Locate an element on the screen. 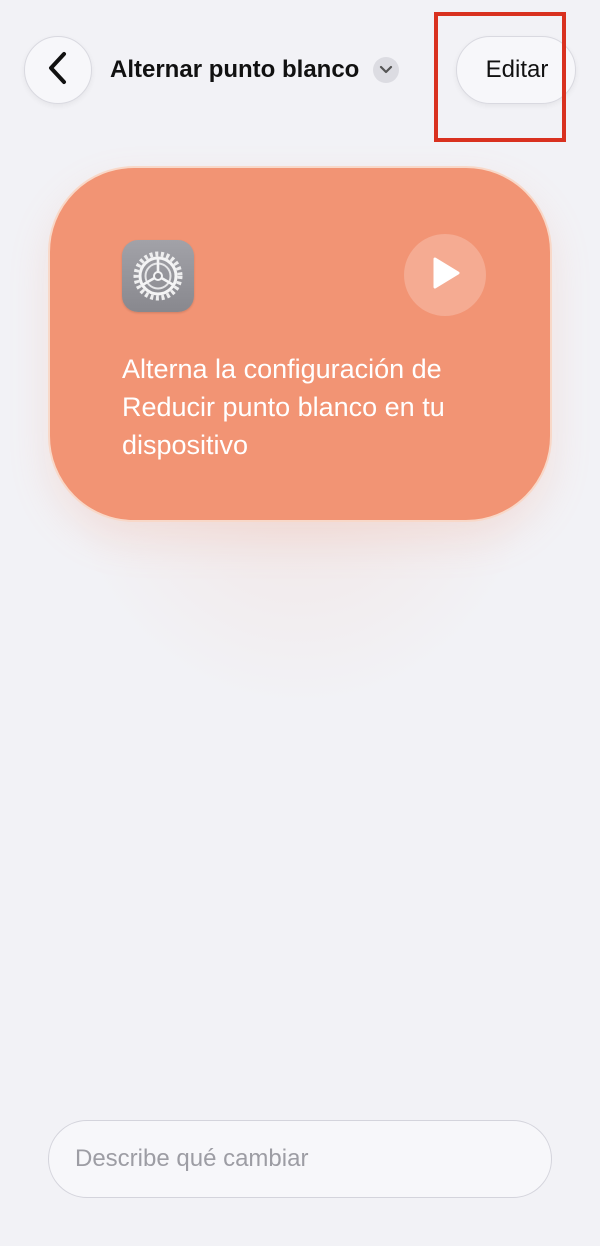 This screenshot has width=600, height=1246. chevron-down-icon is located at coordinates (386, 70).